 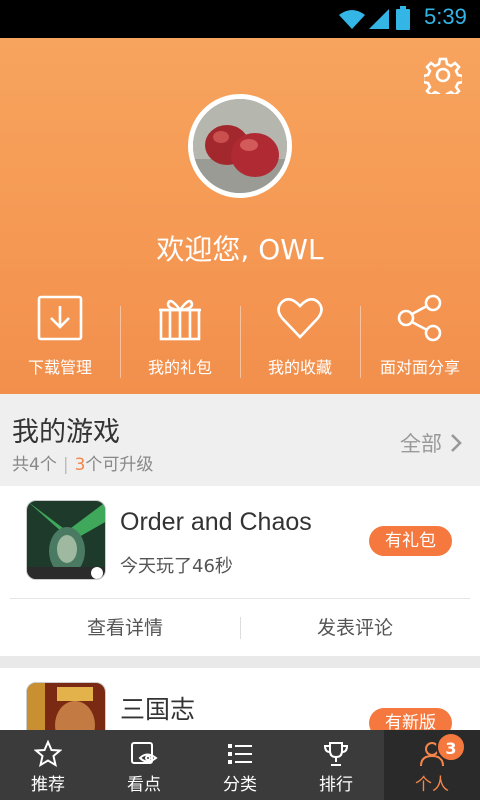 I want to click on gear-icon, so click(x=443, y=75).